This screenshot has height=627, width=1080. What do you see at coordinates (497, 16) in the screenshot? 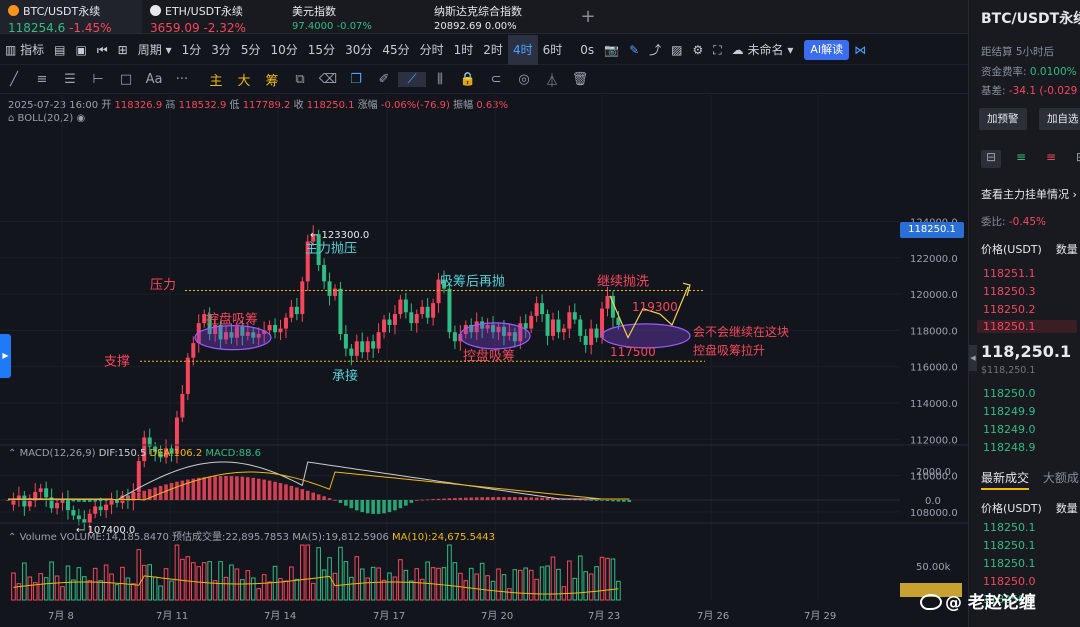
I see `ticker-tab-nasdaq: 纳斯达克综合指数 20892.69 0.00%` at bounding box center [497, 16].